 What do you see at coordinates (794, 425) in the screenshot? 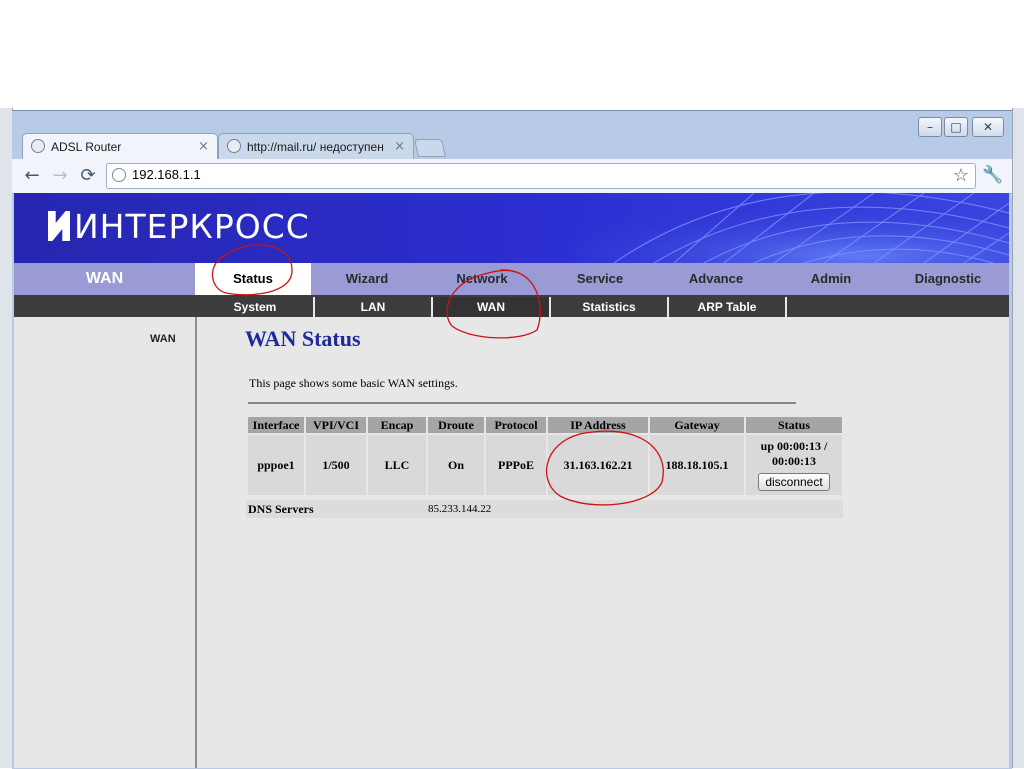
I see `header-status: Status` at bounding box center [794, 425].